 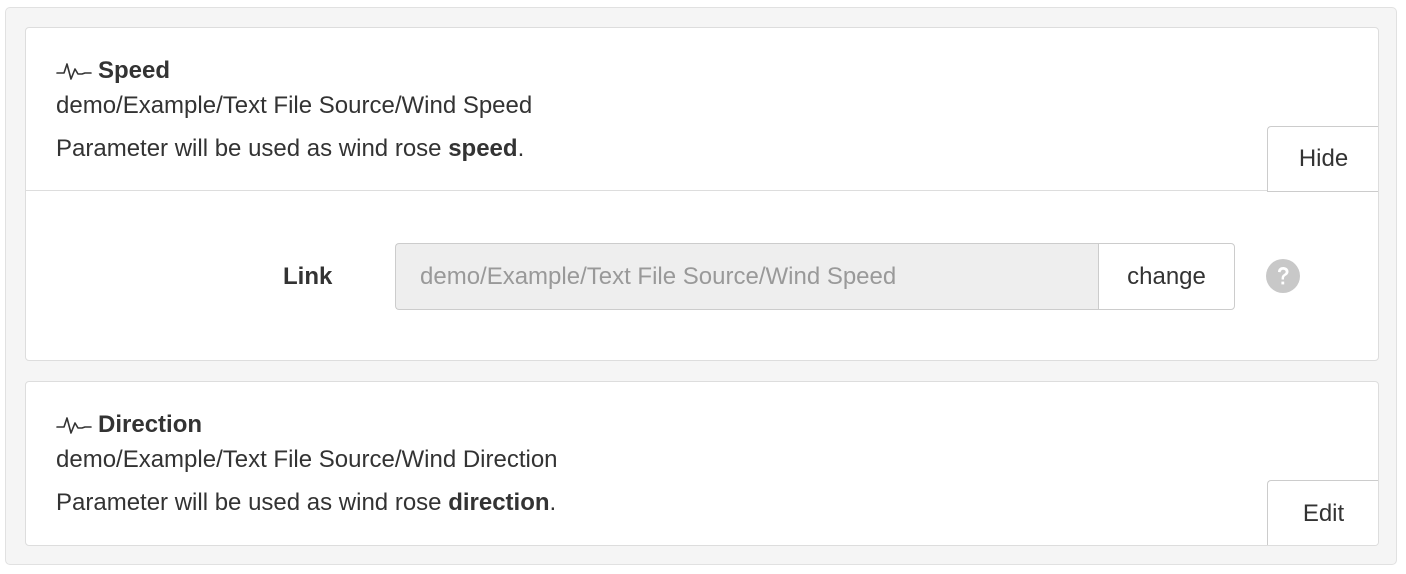 What do you see at coordinates (1322, 512) in the screenshot?
I see `edit-button: Edit` at bounding box center [1322, 512].